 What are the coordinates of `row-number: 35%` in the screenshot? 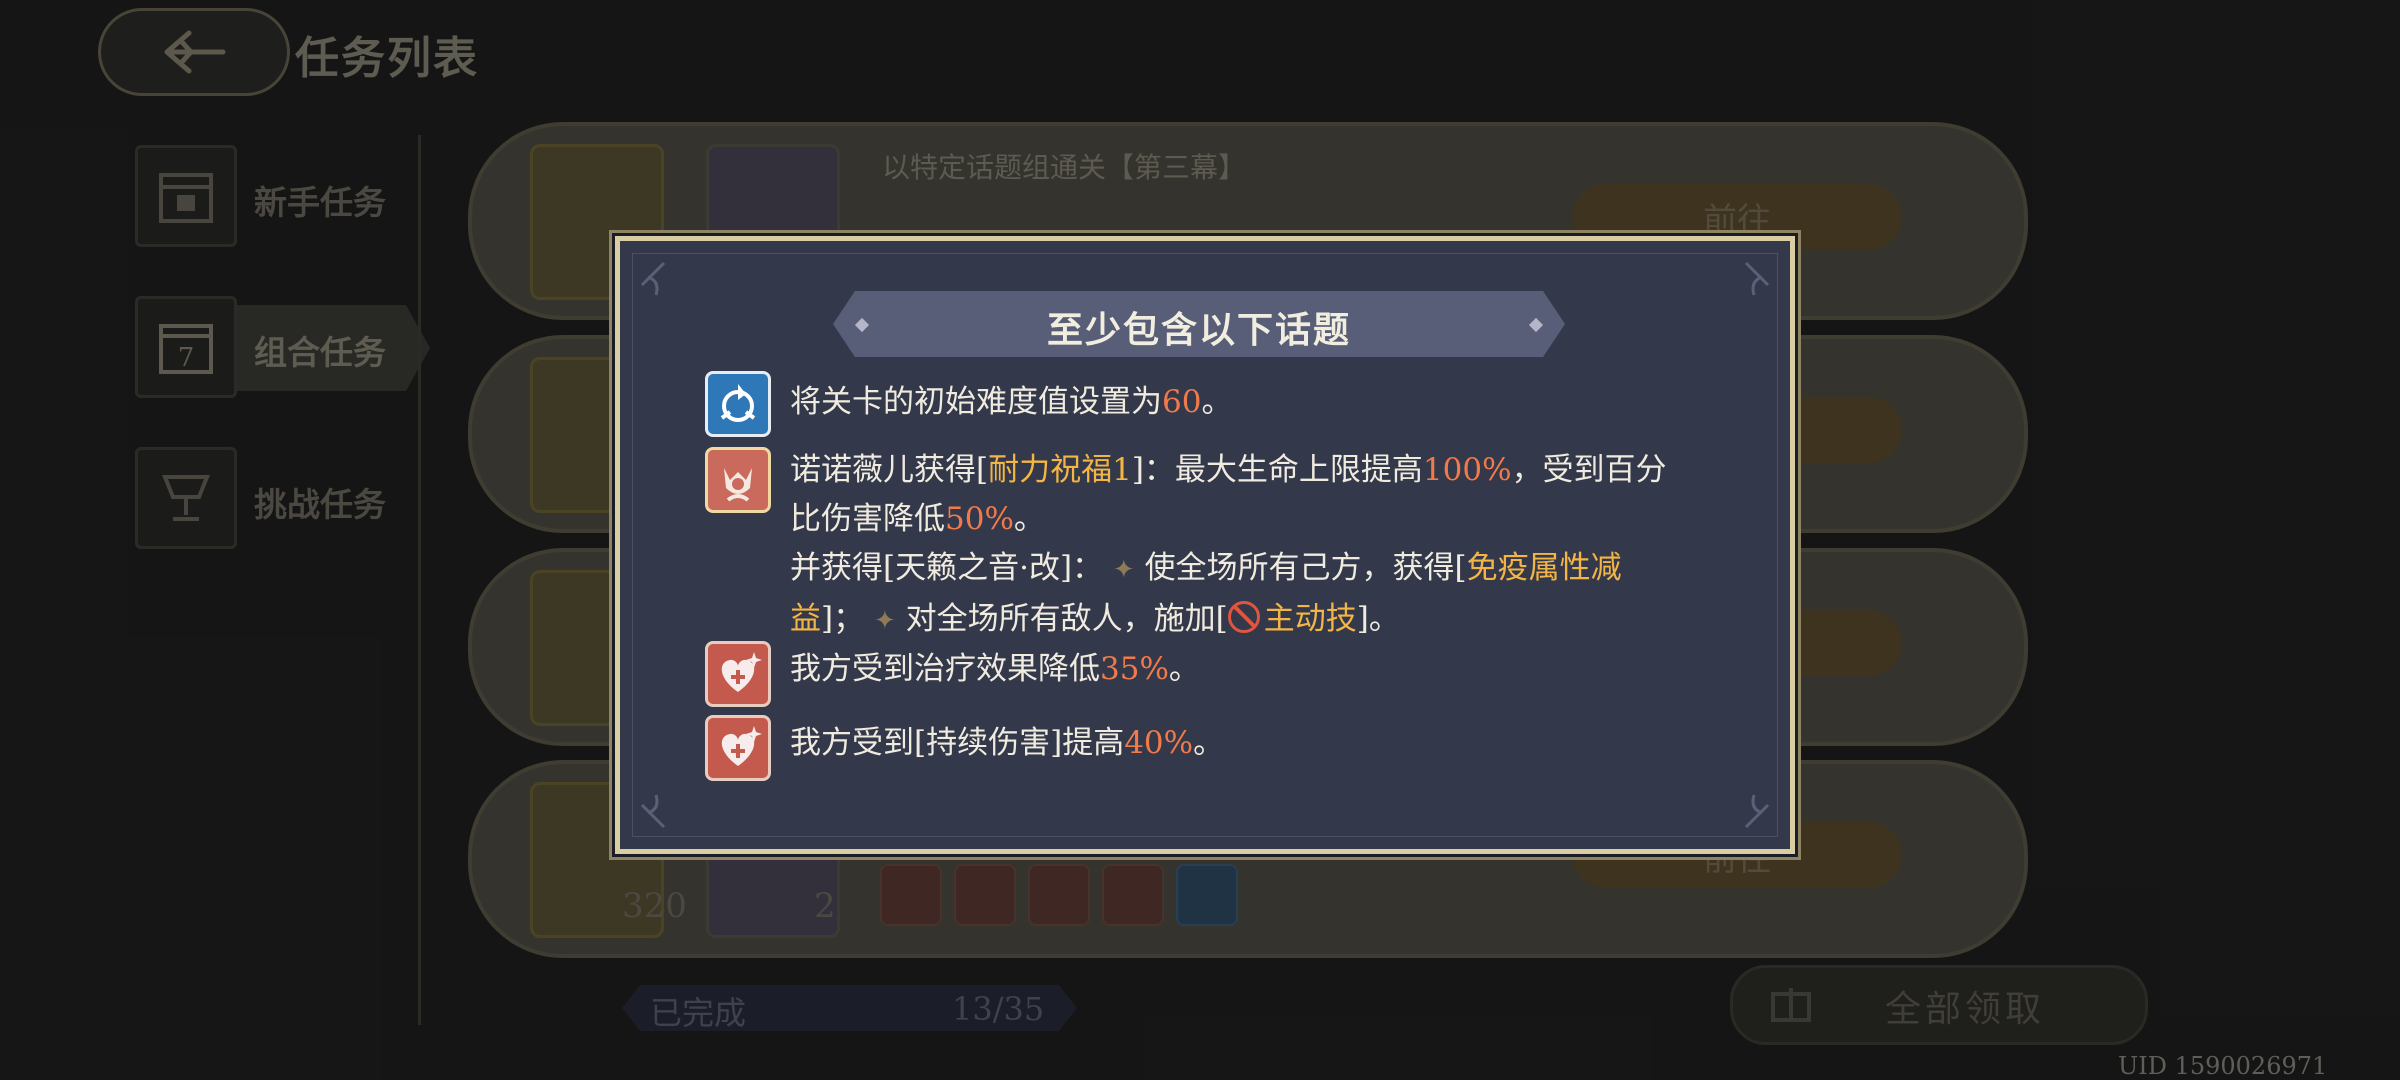 It's located at (1134, 669).